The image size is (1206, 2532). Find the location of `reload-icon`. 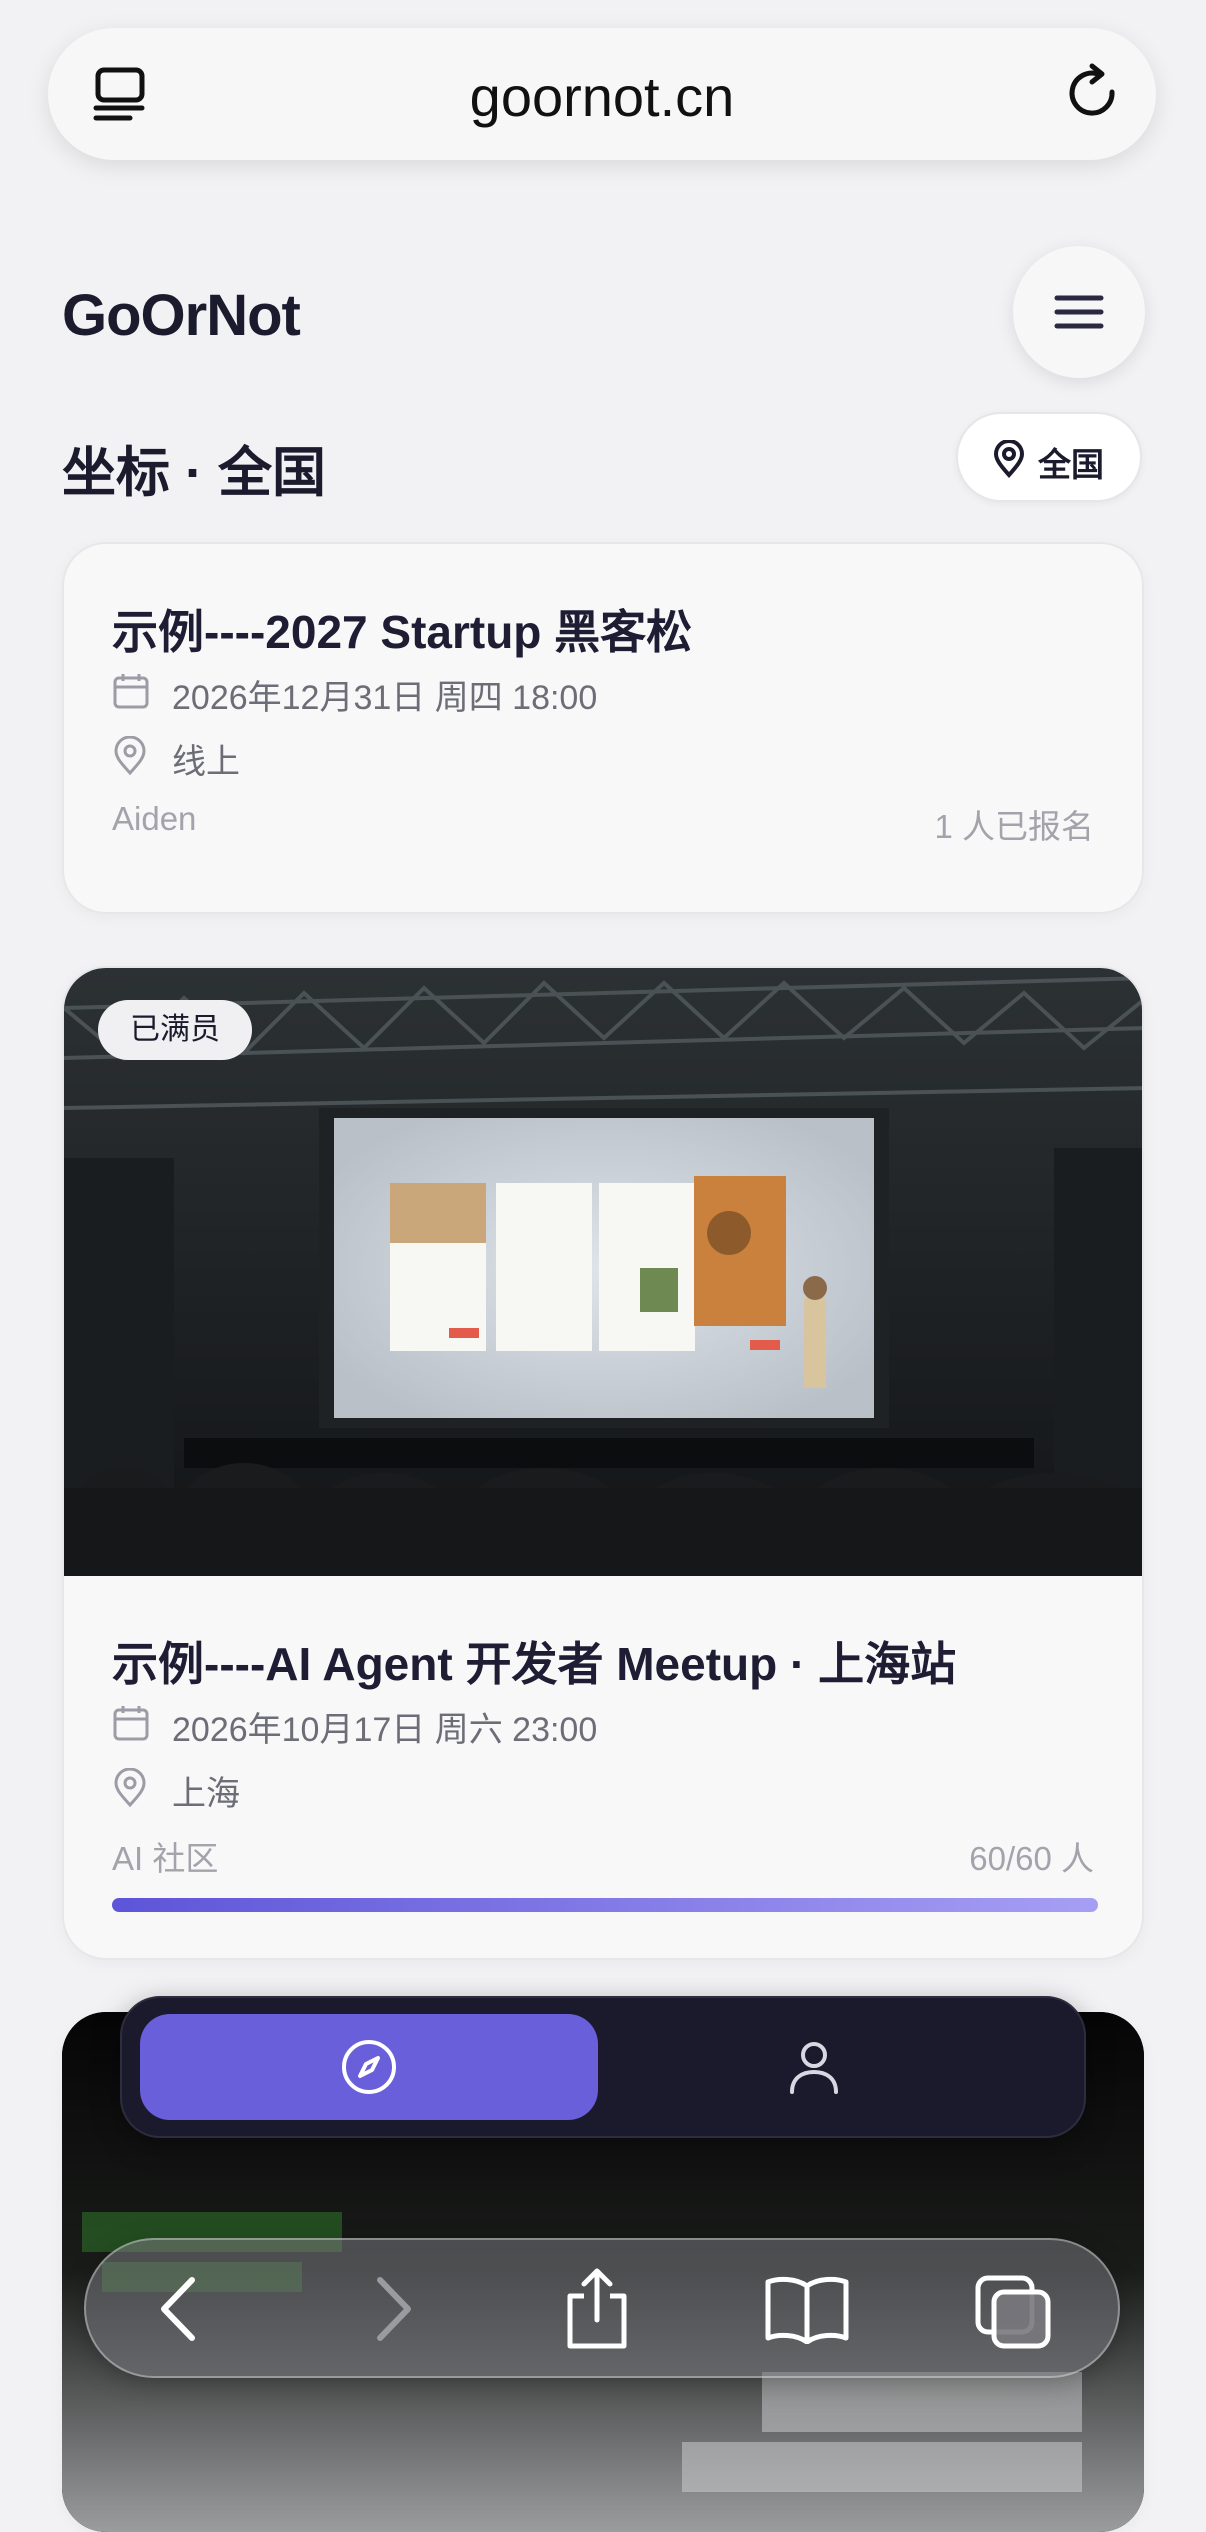

reload-icon is located at coordinates (1094, 94).